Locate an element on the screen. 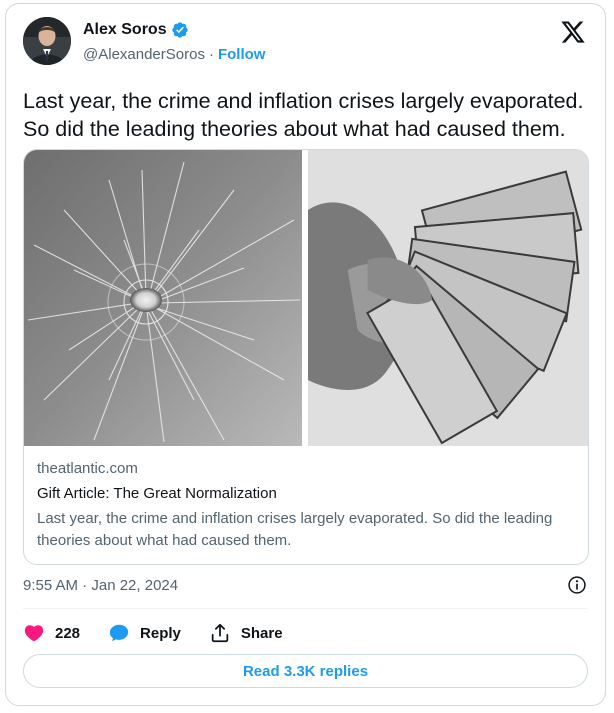  name-row: Alex Soros is located at coordinates (136, 30).